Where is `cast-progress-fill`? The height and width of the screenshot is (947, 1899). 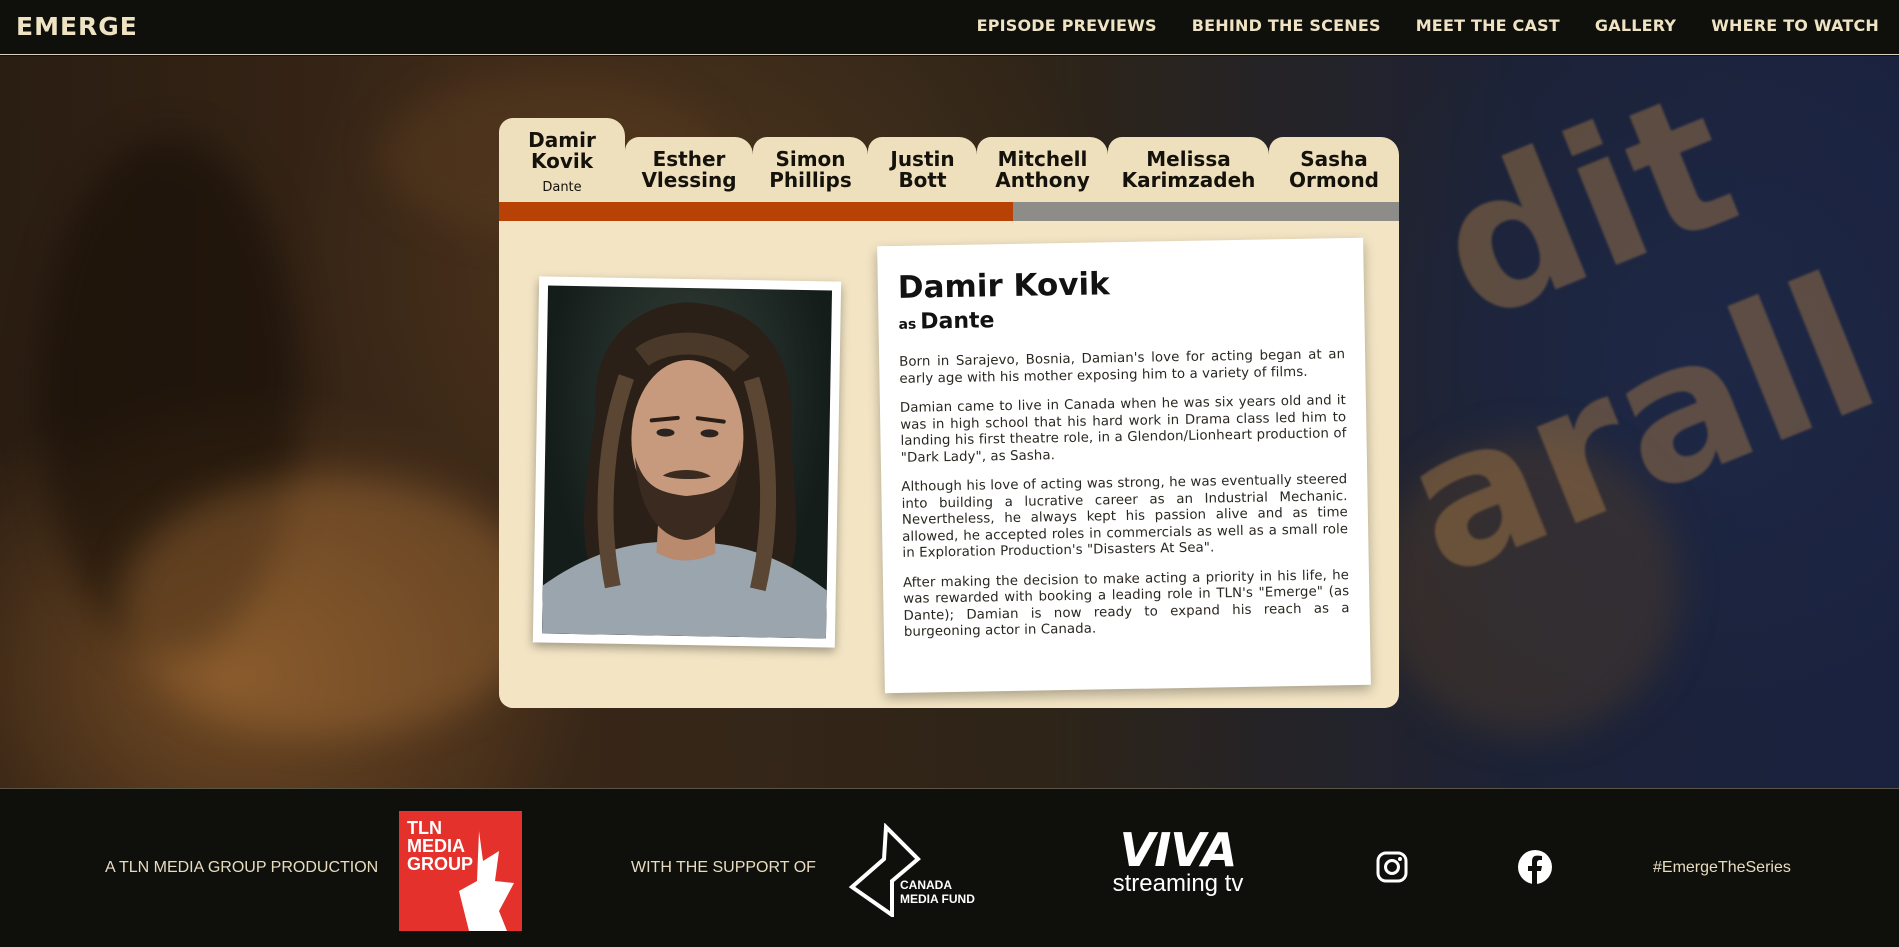
cast-progress-fill is located at coordinates (756, 211).